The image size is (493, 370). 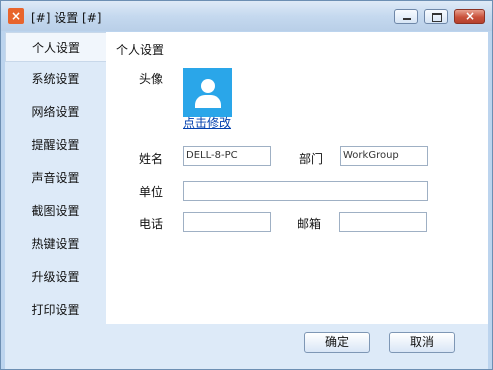 I want to click on user-icon-head, so click(x=208, y=86).